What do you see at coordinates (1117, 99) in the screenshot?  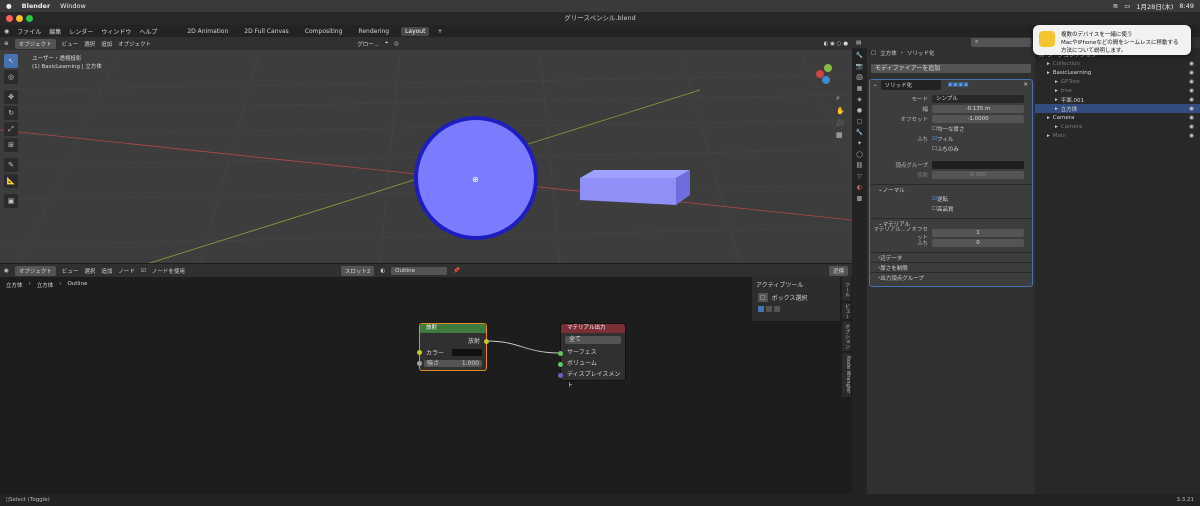 I see `outliner-row: ▸ 平面.001 ◉` at bounding box center [1117, 99].